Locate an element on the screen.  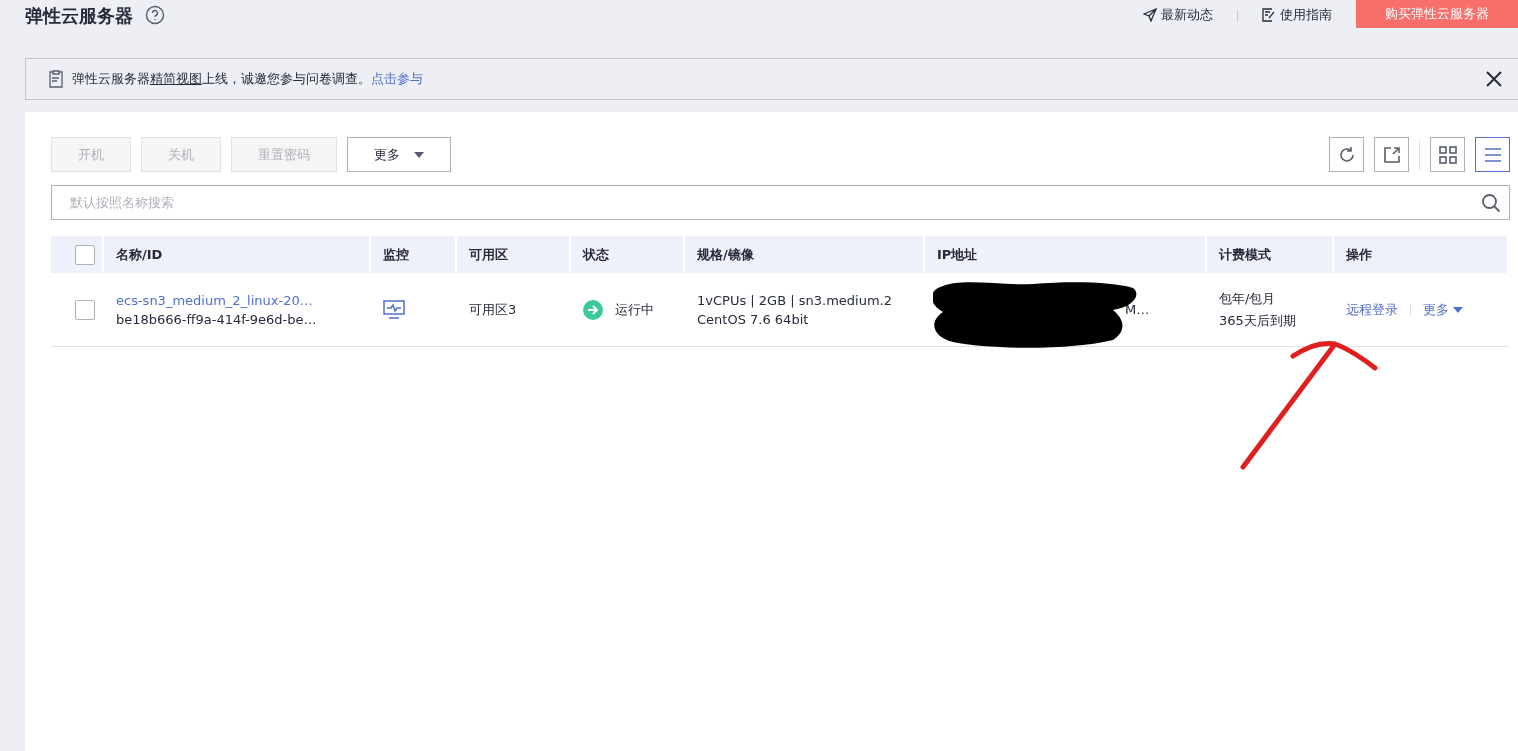
billing-text: 包年/包月 is located at coordinates (1248, 298).